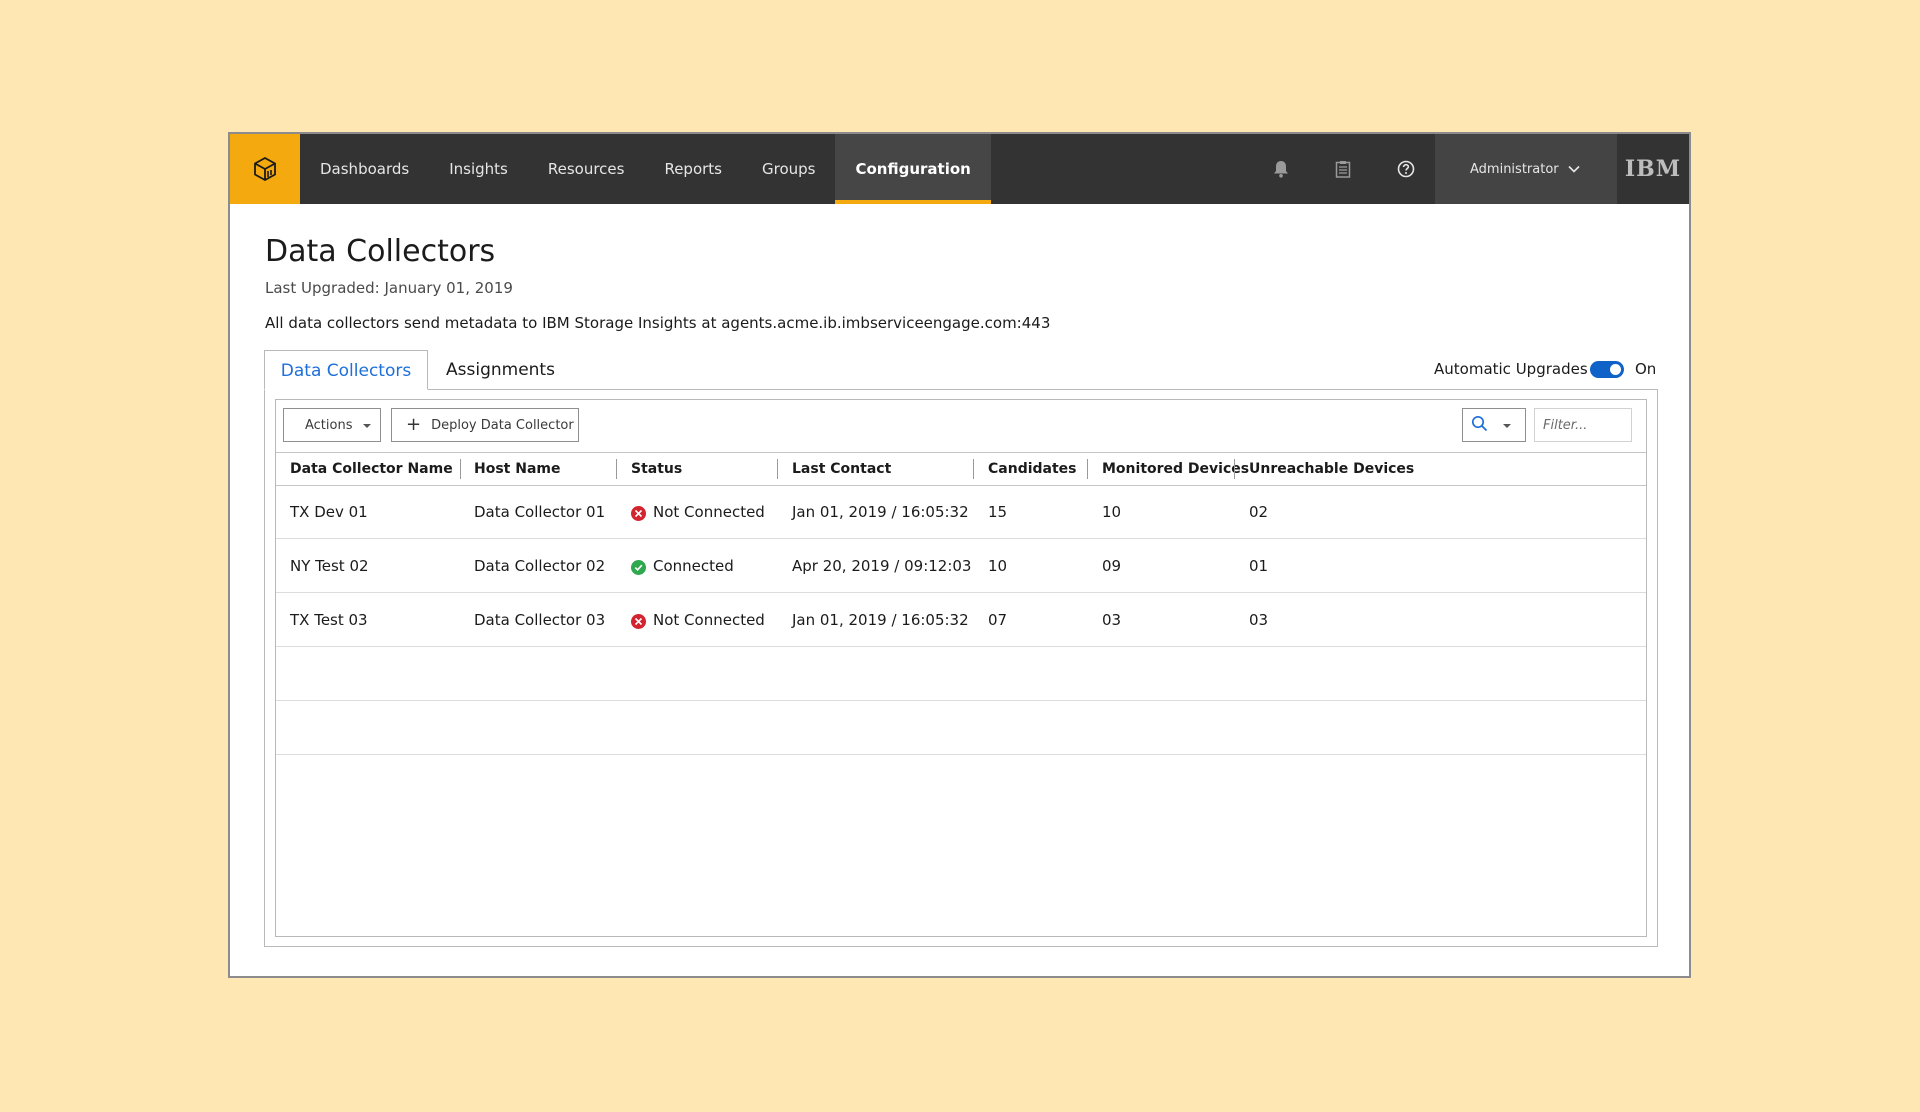  Describe the element at coordinates (1494, 425) in the screenshot. I see `search-dropdown` at that location.